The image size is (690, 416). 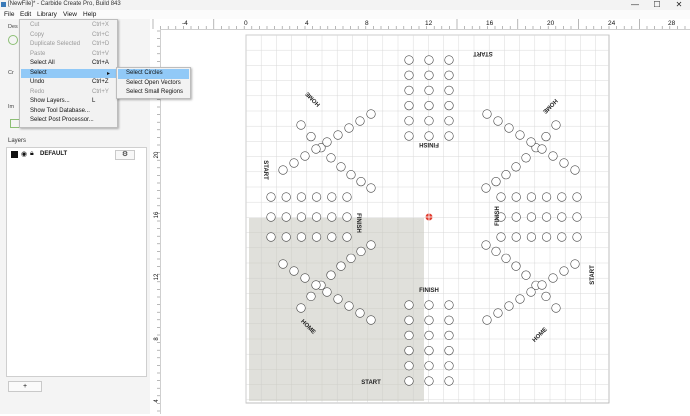 I want to click on menu-item-select: Select ▸, so click(x=68, y=73).